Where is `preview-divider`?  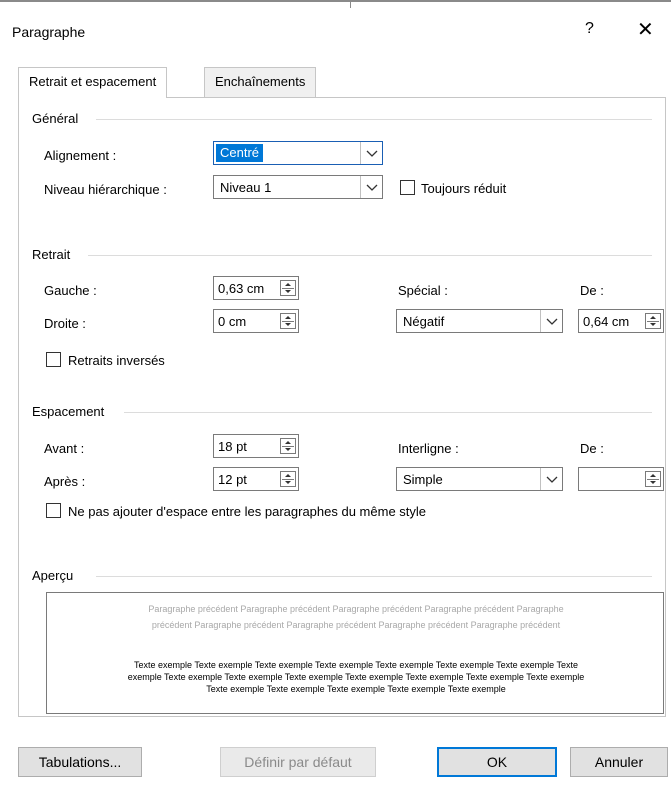
preview-divider is located at coordinates (374, 576).